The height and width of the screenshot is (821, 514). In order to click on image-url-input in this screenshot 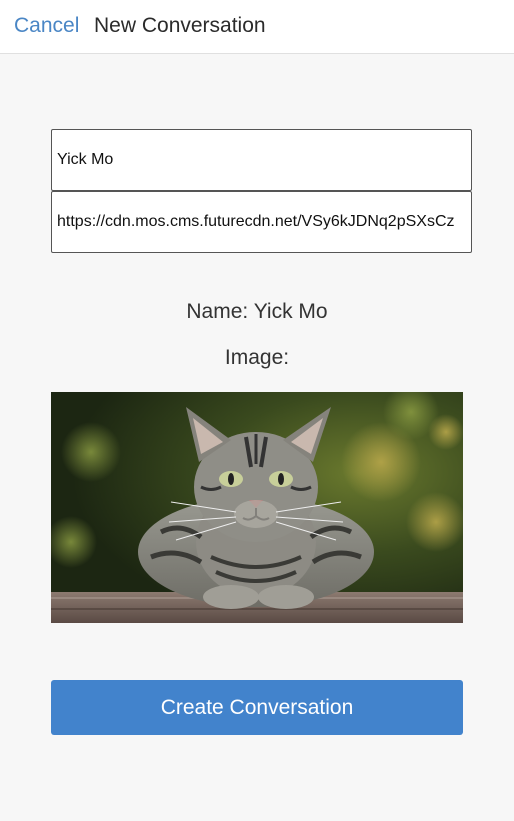, I will do `click(261, 222)`.